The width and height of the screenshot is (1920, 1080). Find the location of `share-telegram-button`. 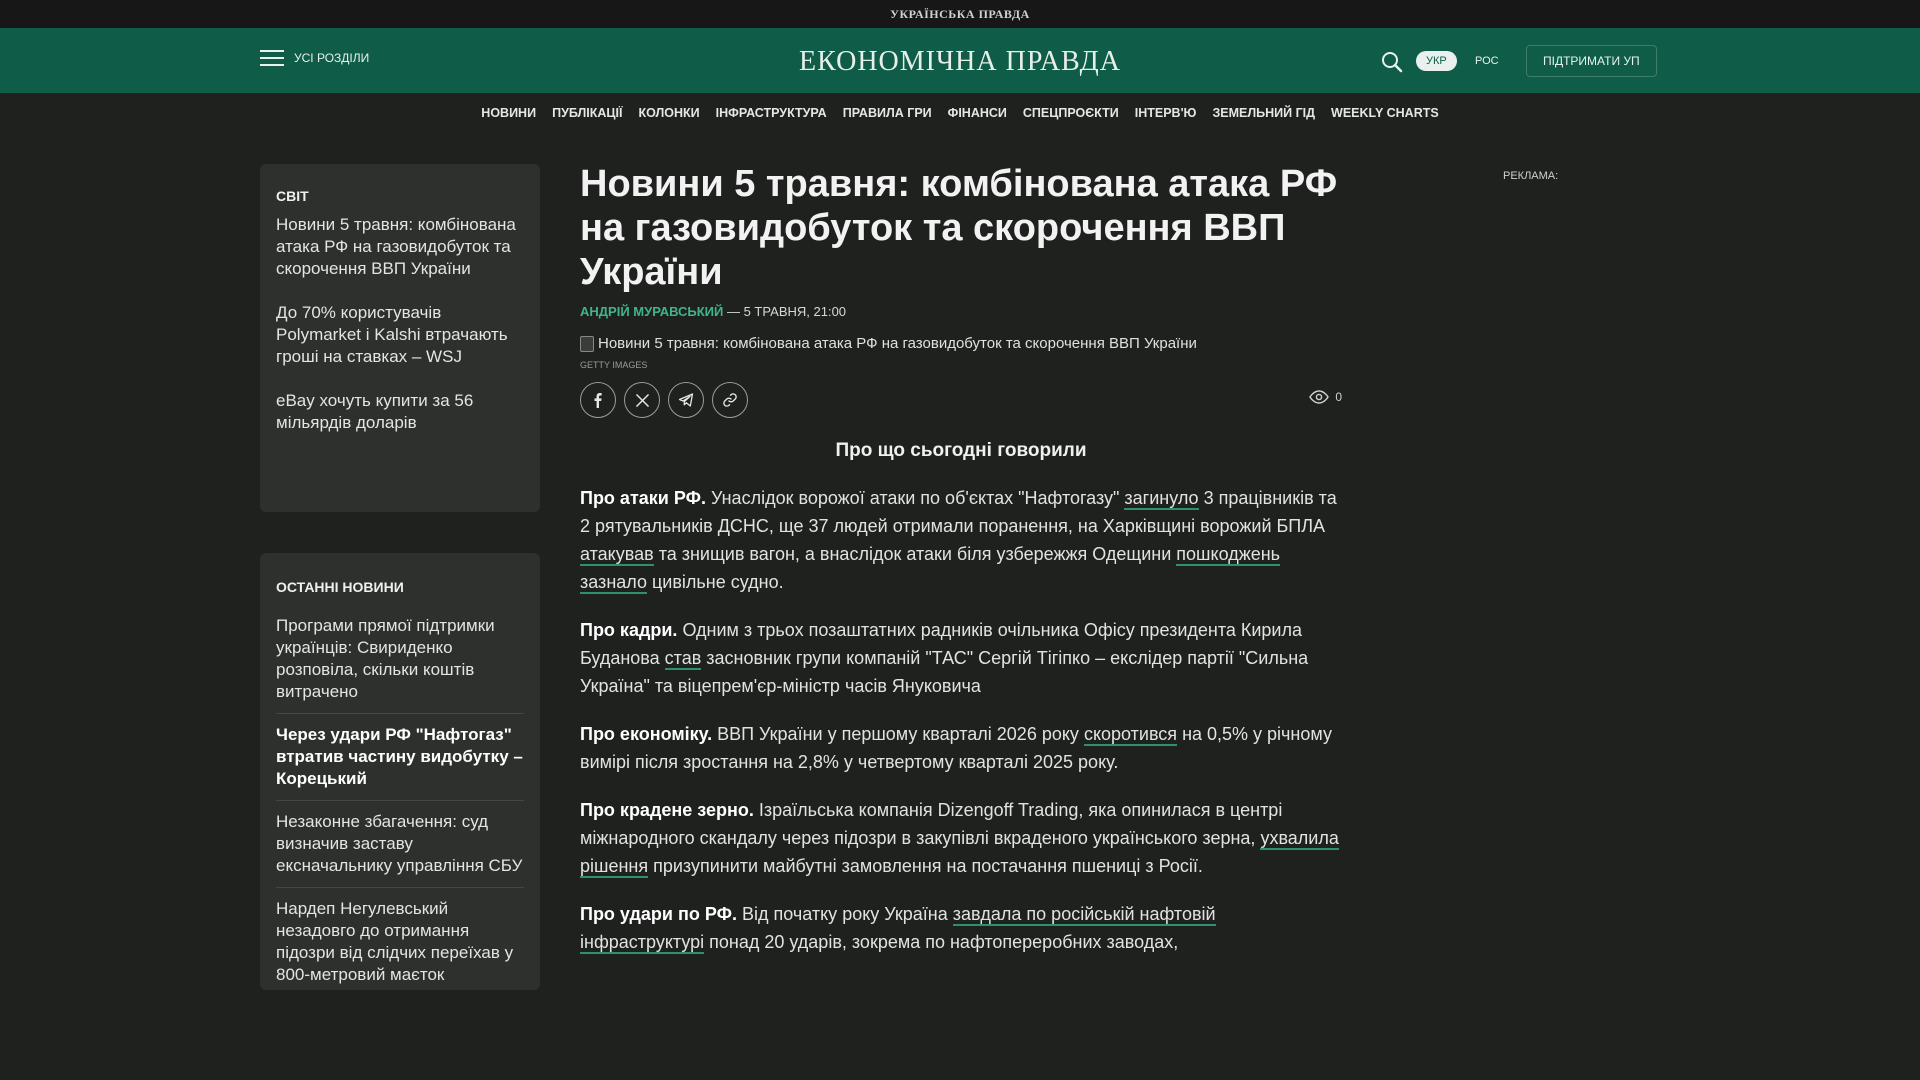

share-telegram-button is located at coordinates (686, 400).